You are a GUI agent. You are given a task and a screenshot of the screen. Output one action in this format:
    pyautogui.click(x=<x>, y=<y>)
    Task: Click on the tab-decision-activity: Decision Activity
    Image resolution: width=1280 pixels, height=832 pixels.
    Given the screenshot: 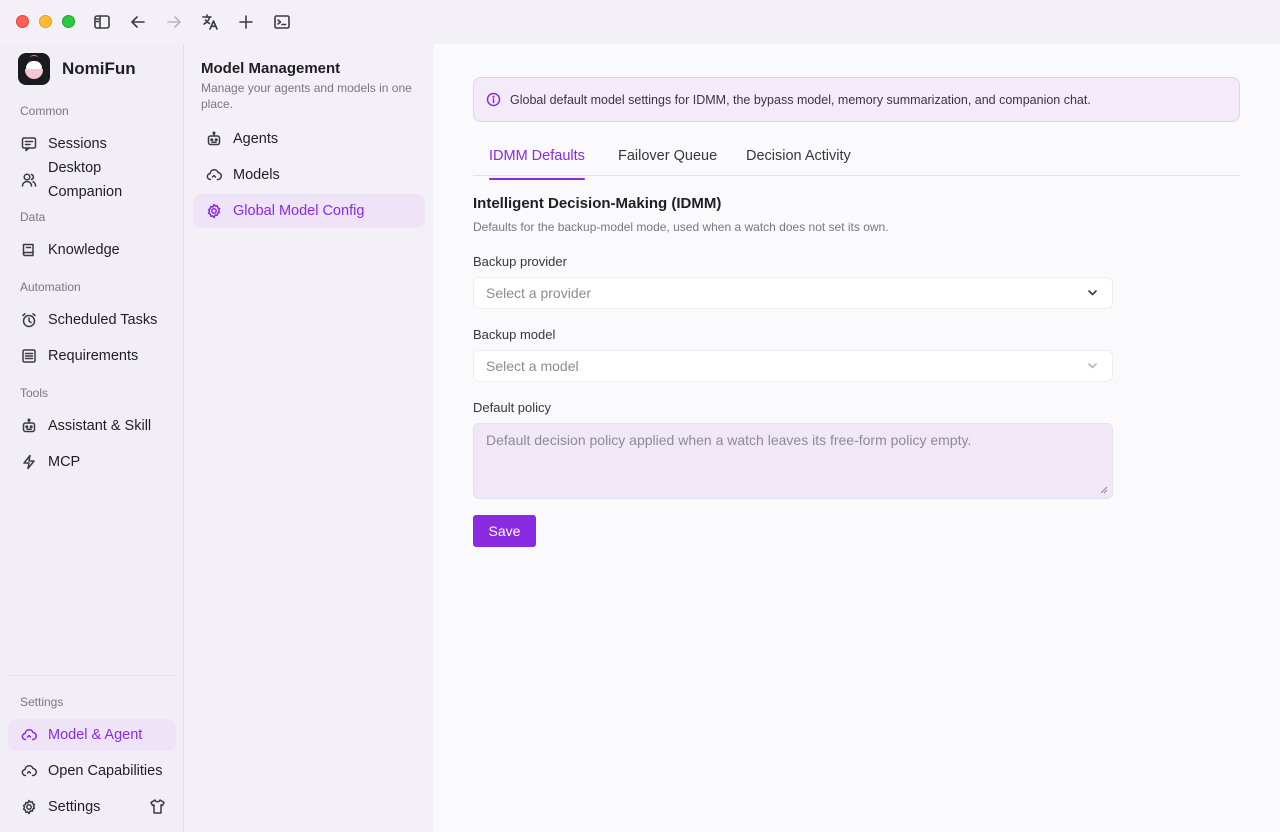 What is the action you would take?
    pyautogui.click(x=798, y=162)
    